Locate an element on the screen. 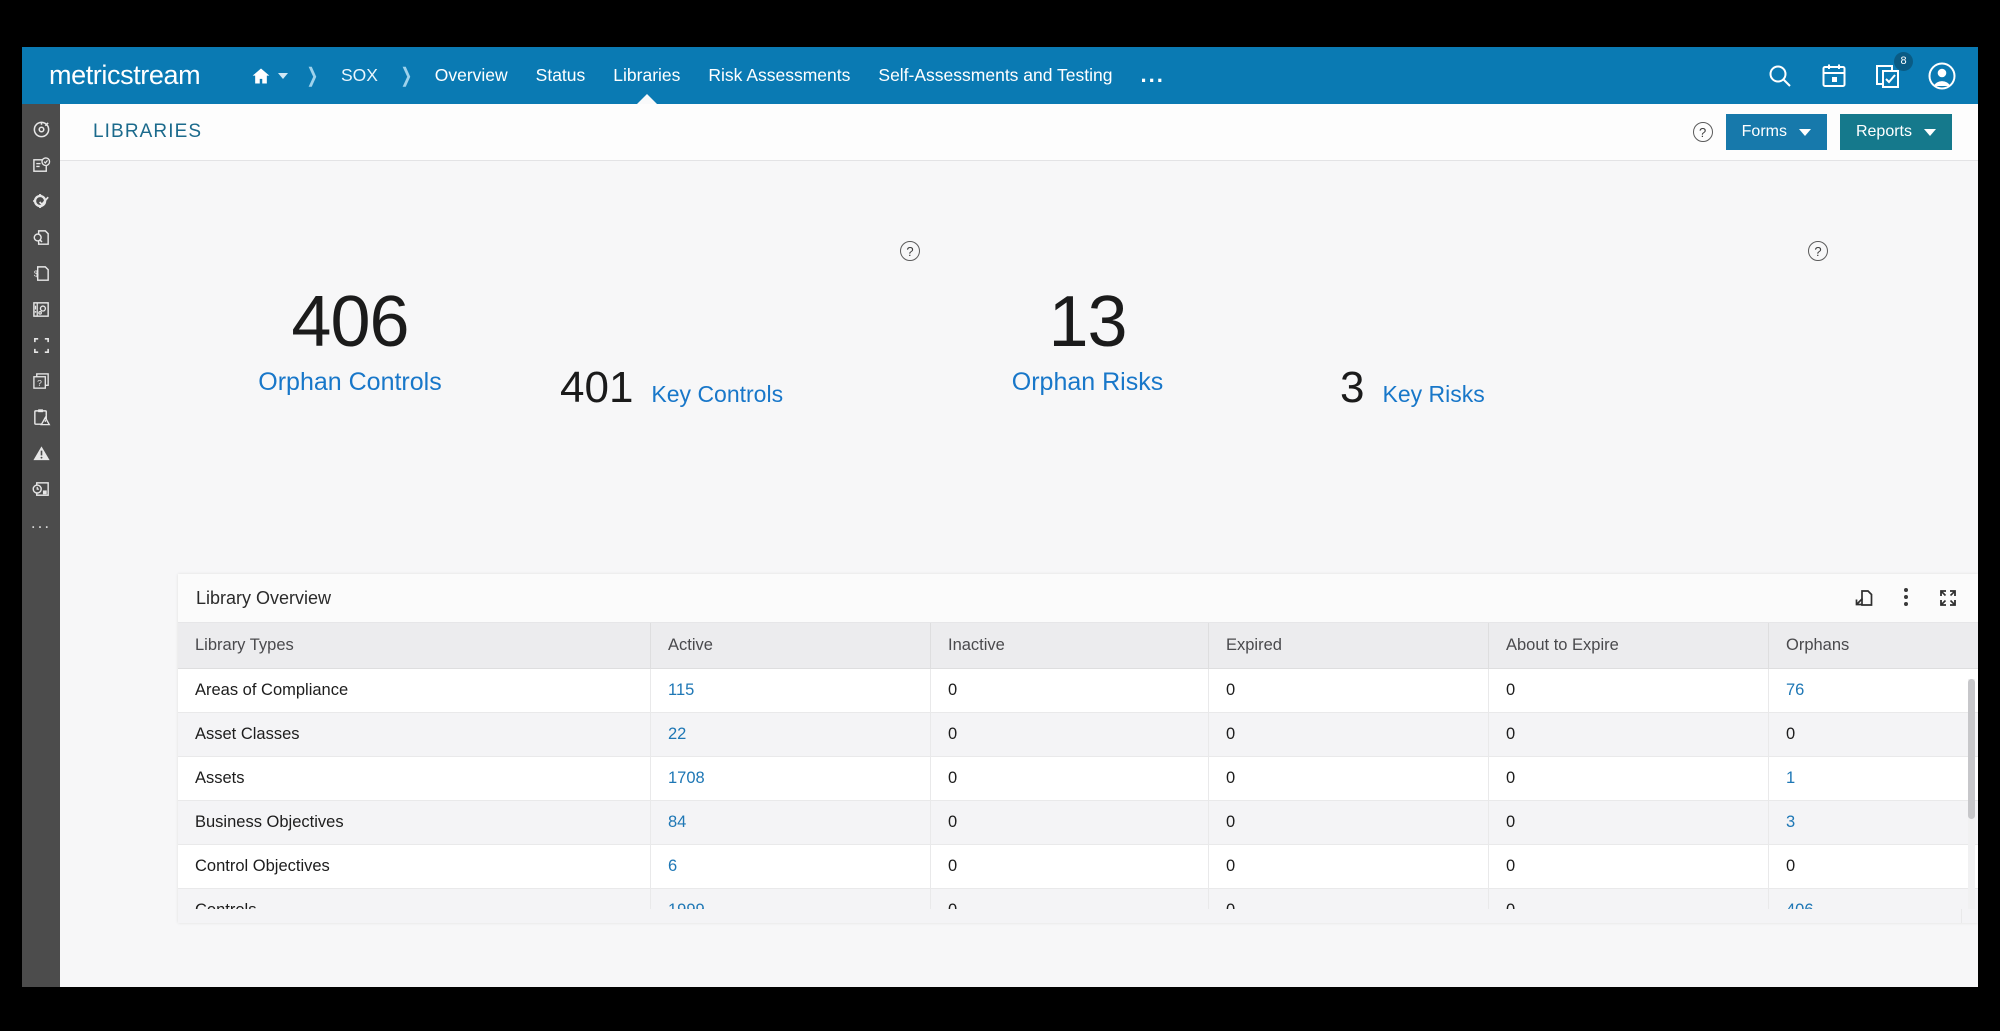 The image size is (2000, 1031). table-row: Areas of Compliance 115 0 0 0 76 is located at coordinates (1078, 690).